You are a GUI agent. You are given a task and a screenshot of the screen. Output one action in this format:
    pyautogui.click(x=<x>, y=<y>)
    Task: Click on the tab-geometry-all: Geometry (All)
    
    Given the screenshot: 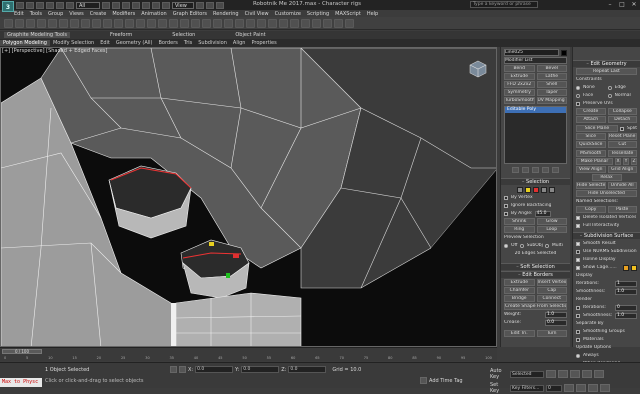 What is the action you would take?
    pyautogui.click(x=134, y=43)
    